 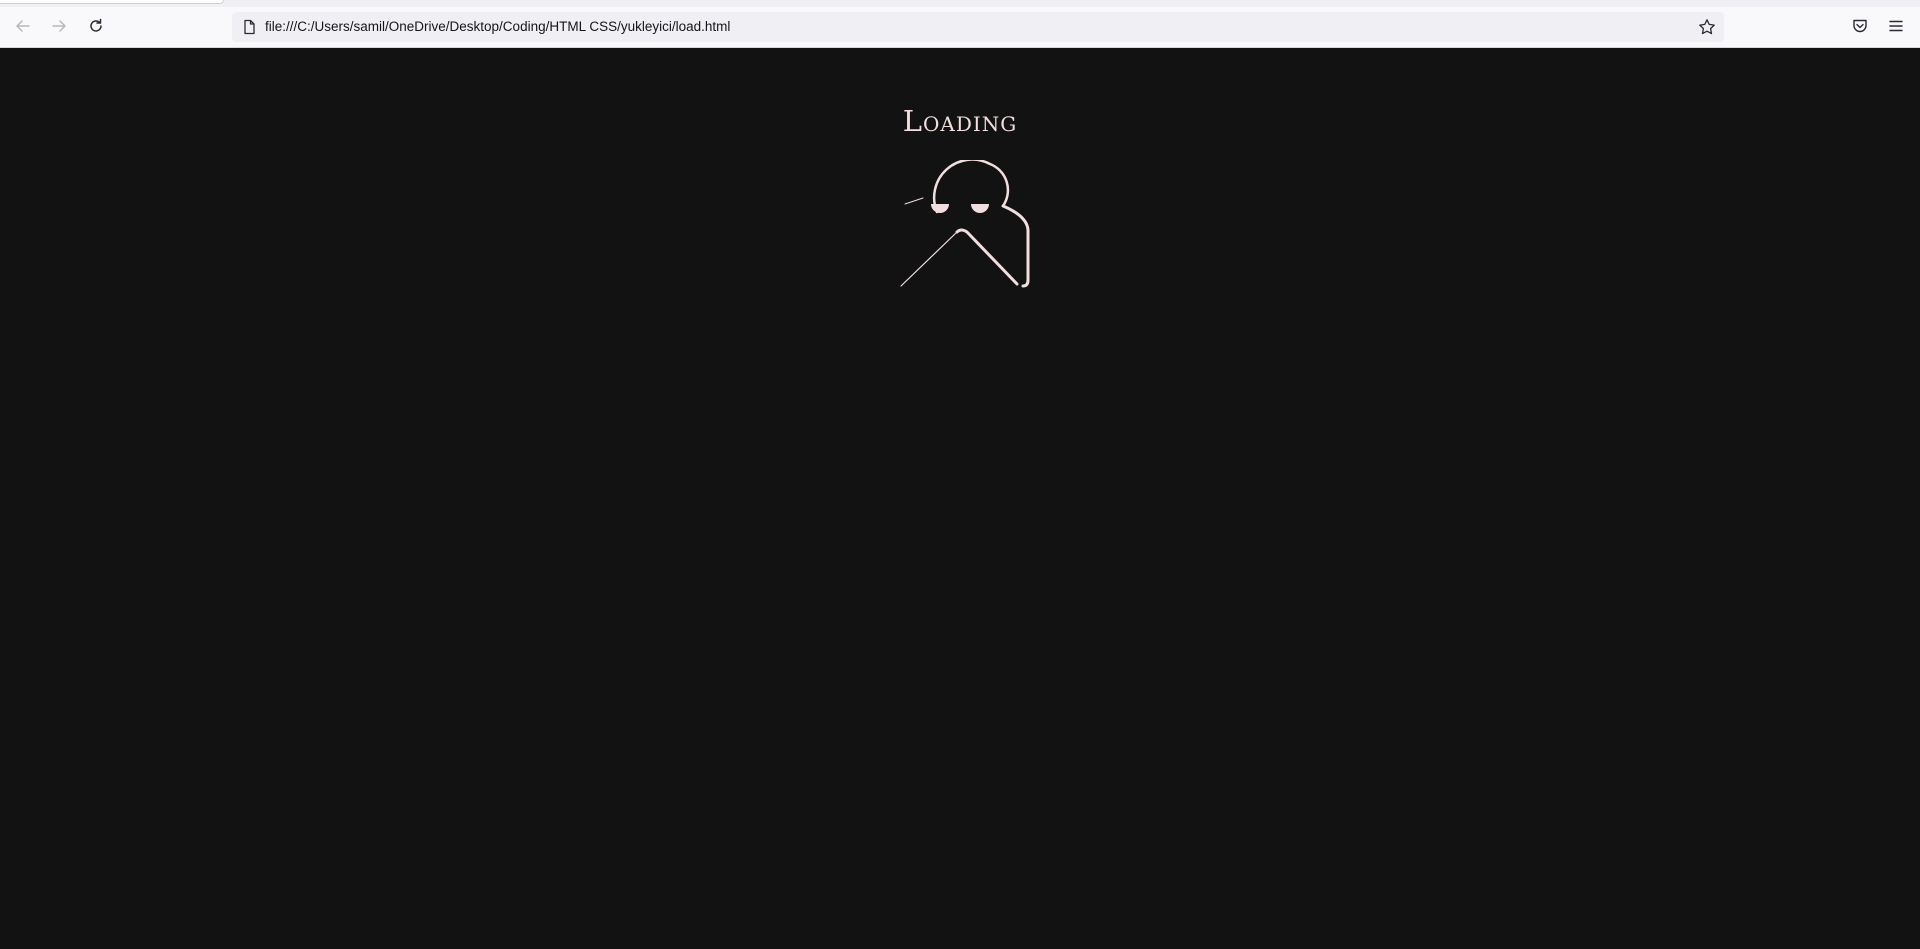 I want to click on star-icon, so click(x=1707, y=27).